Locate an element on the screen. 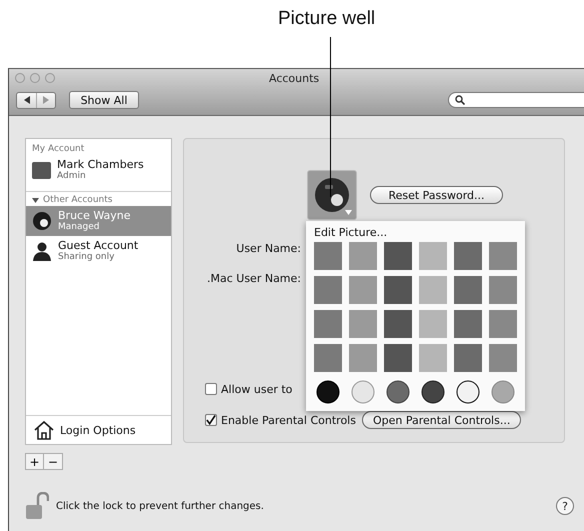 This screenshot has height=531, width=584. remove-account-button: − is located at coordinates (53, 461).